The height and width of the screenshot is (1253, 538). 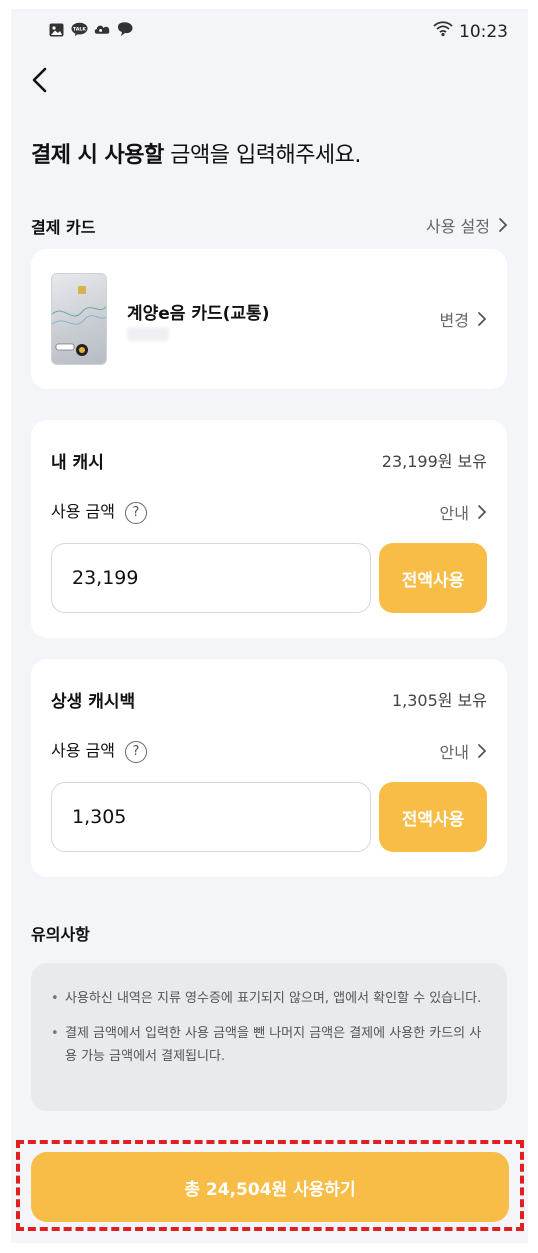 What do you see at coordinates (83, 511) in the screenshot?
I see `my-cash-amount-label: 사용 금액` at bounding box center [83, 511].